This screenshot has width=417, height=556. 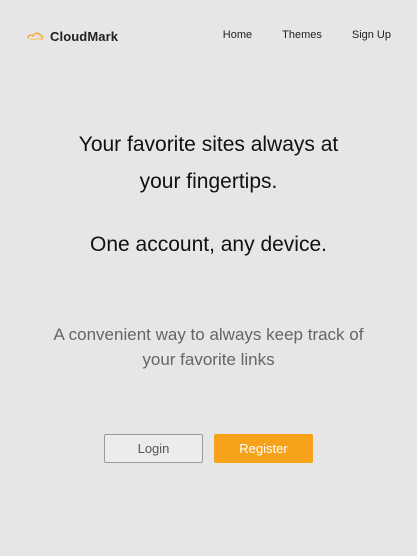 What do you see at coordinates (371, 35) in the screenshot?
I see `nav-signup-link: Sign Up` at bounding box center [371, 35].